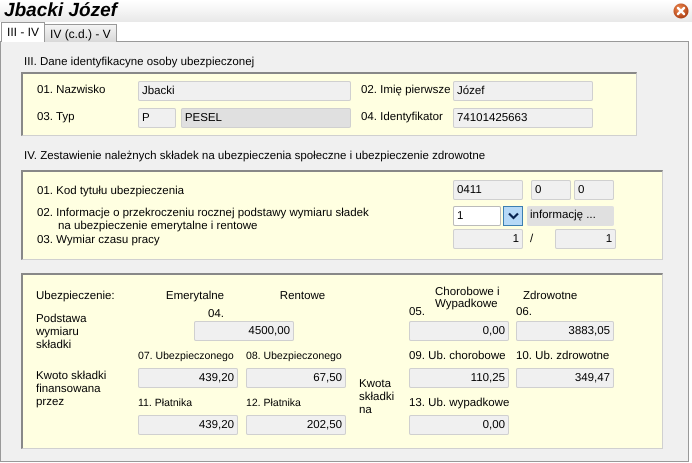 This screenshot has width=692, height=463. Describe the element at coordinates (216, 314) in the screenshot. I see `field-label: 04.` at that location.